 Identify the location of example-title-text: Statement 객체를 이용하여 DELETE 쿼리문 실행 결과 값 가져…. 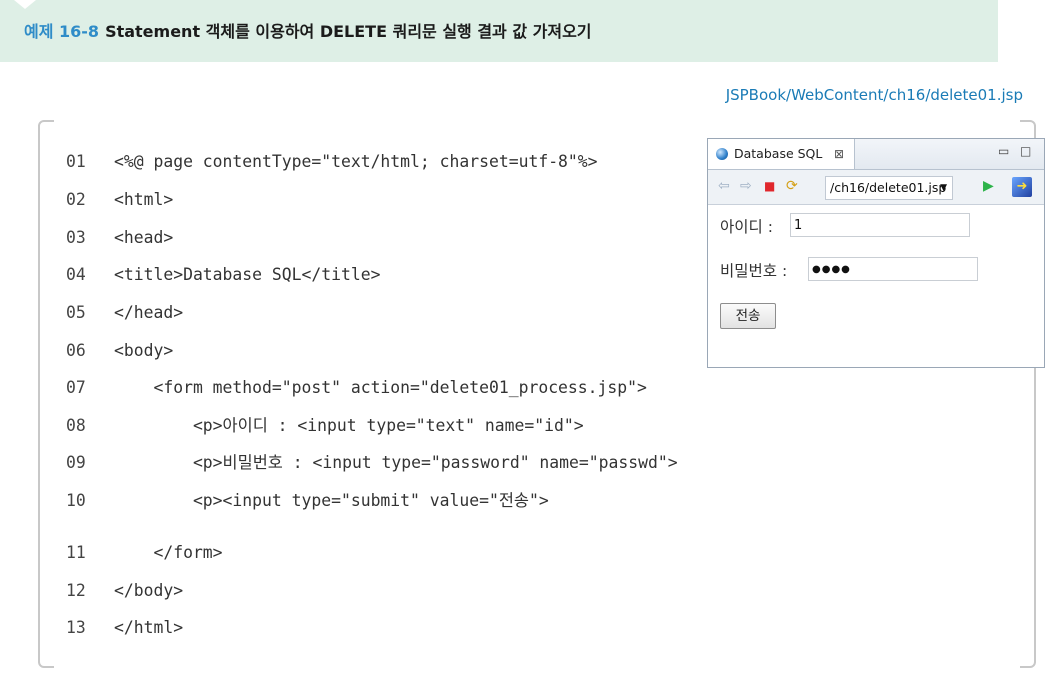
(348, 31).